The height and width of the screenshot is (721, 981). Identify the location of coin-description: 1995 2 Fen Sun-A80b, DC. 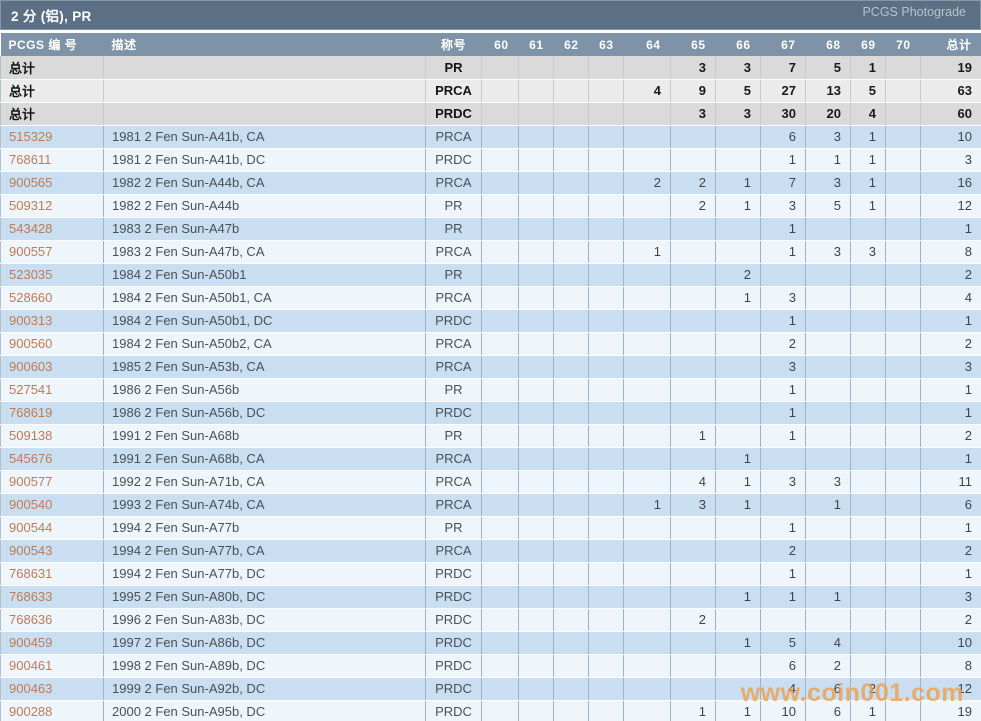
(264, 597).